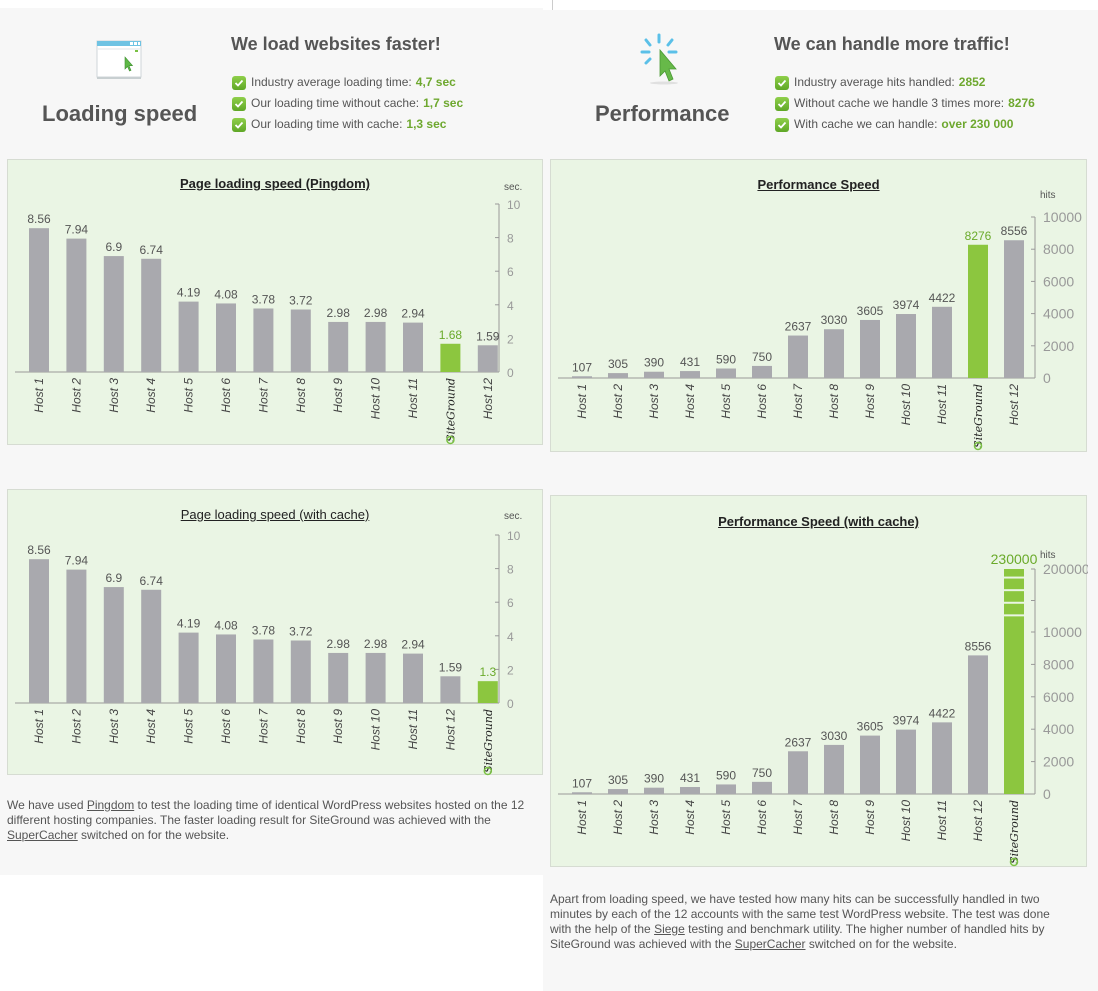  I want to click on data-label: 8.56, so click(39, 219).